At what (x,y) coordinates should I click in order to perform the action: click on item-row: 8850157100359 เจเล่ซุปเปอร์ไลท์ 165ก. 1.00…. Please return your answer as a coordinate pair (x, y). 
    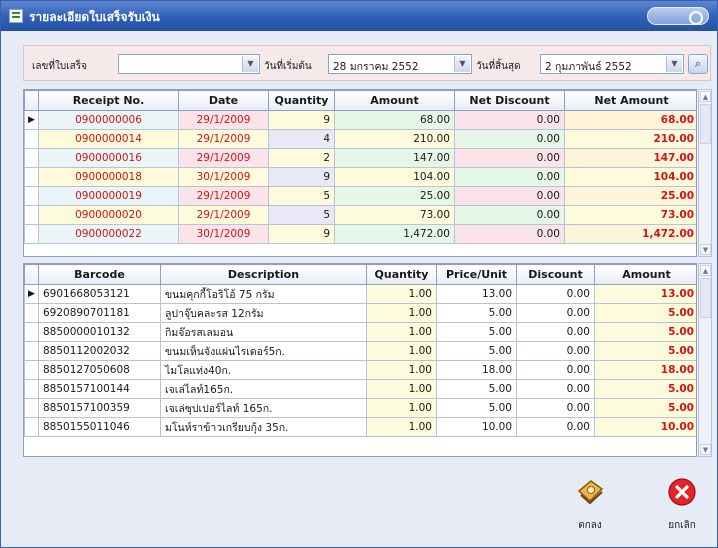
    Looking at the image, I should click on (360, 408).